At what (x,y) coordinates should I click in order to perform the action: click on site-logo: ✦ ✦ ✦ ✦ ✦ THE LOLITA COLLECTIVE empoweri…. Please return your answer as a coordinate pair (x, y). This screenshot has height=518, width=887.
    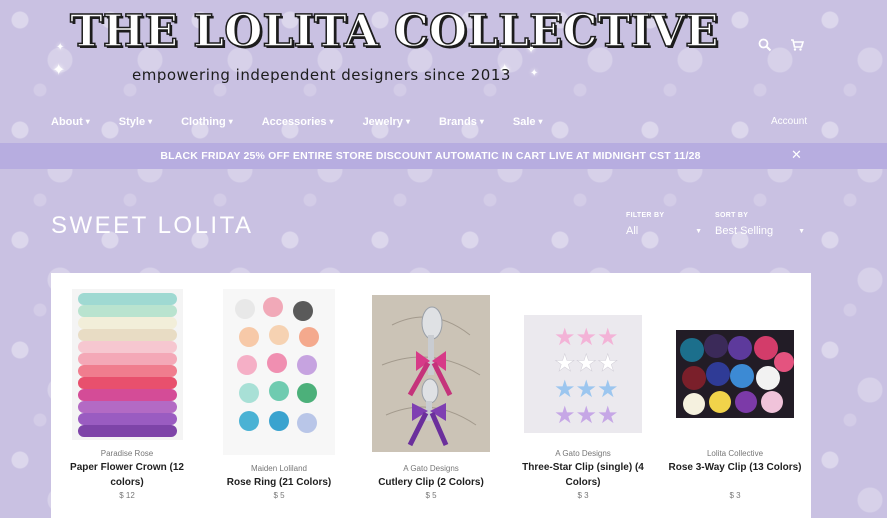
    Looking at the image, I should click on (385, 46).